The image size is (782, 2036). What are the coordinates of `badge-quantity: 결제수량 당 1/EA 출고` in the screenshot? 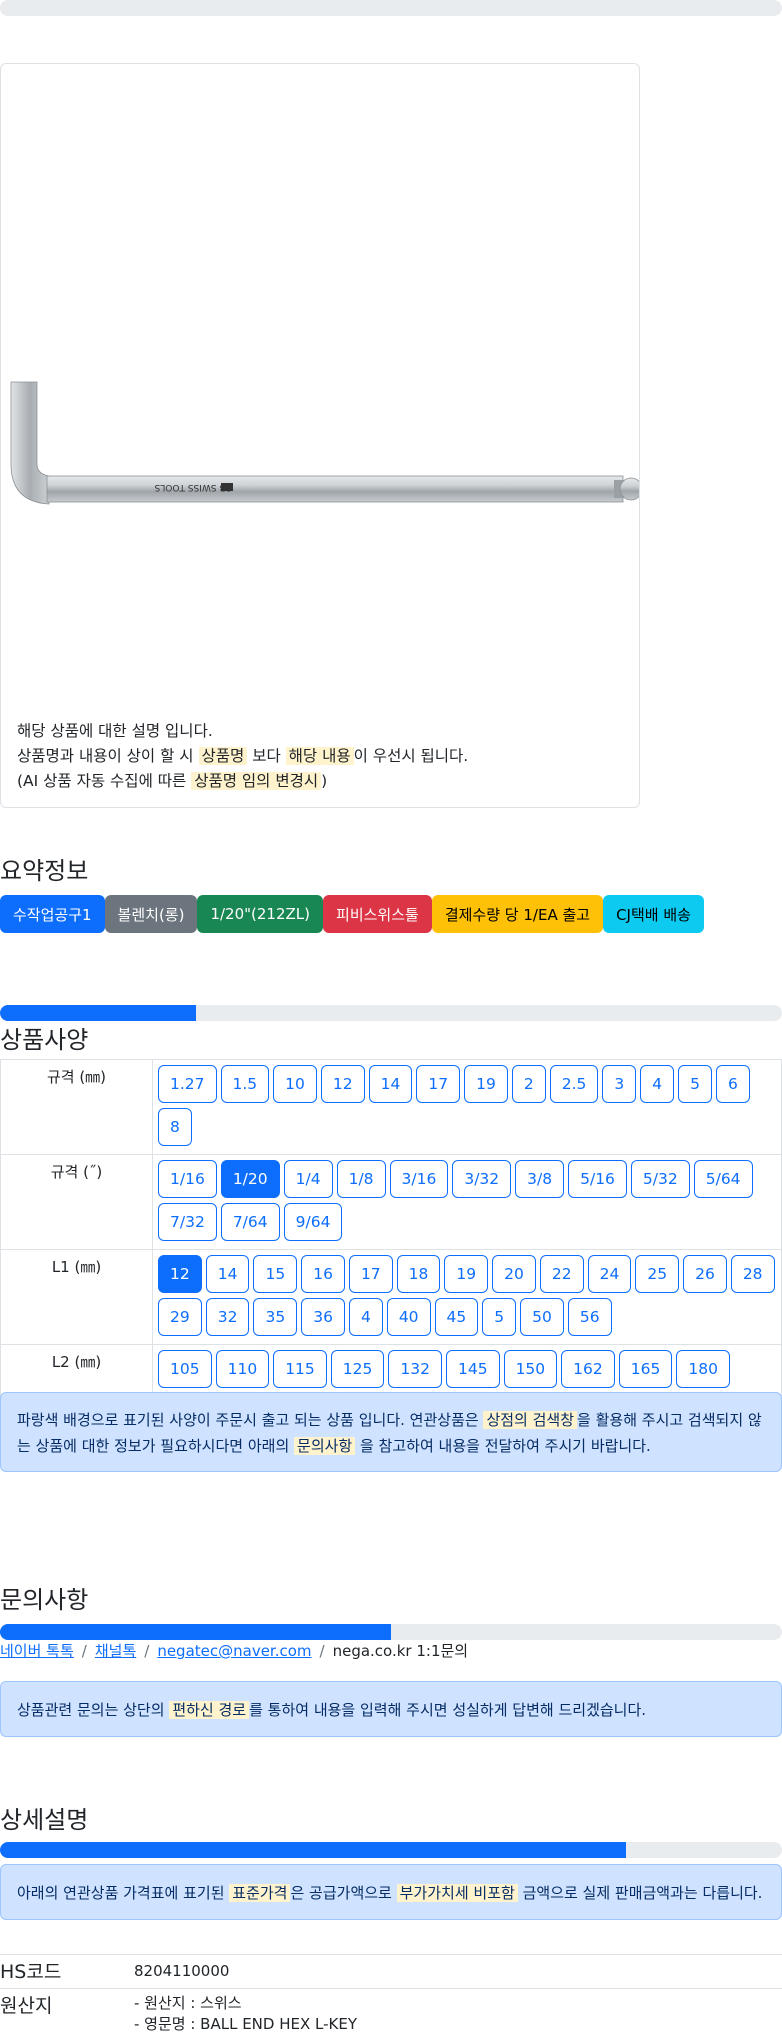 It's located at (517, 914).